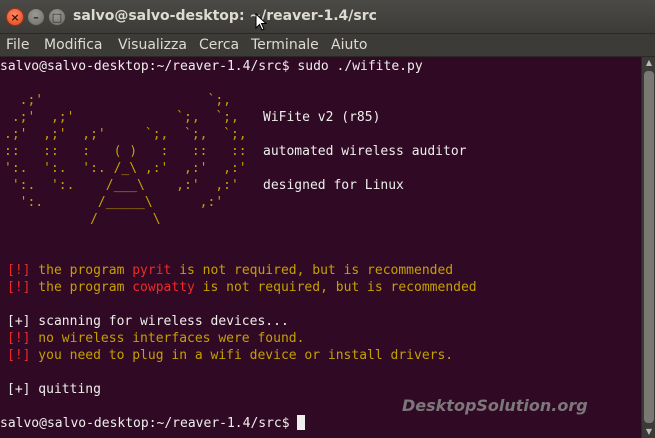  Describe the element at coordinates (36, 17) in the screenshot. I see `minimize-button: –` at that location.